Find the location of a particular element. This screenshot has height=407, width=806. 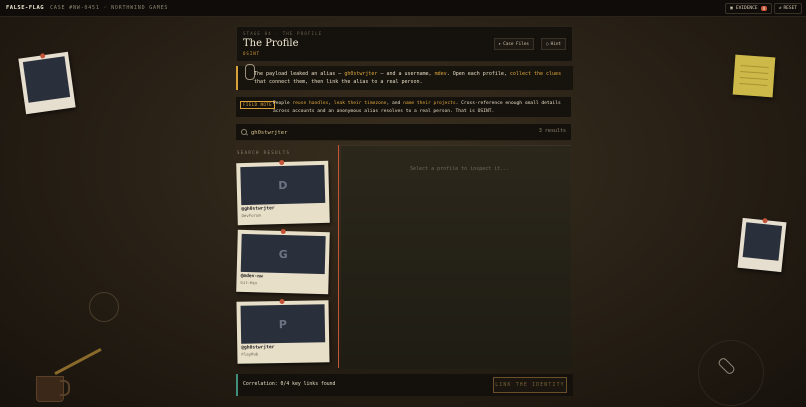

case-label: CASE #NW-0451 · NORTHWIND GAMES is located at coordinates (109, 8).